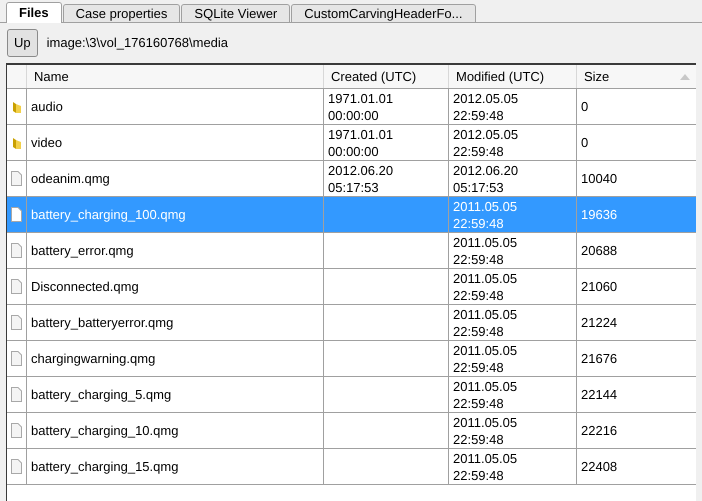  What do you see at coordinates (351, 287) in the screenshot?
I see `file-row: Disconnected.qmg 2011.05.05 22:59:48 21060` at bounding box center [351, 287].